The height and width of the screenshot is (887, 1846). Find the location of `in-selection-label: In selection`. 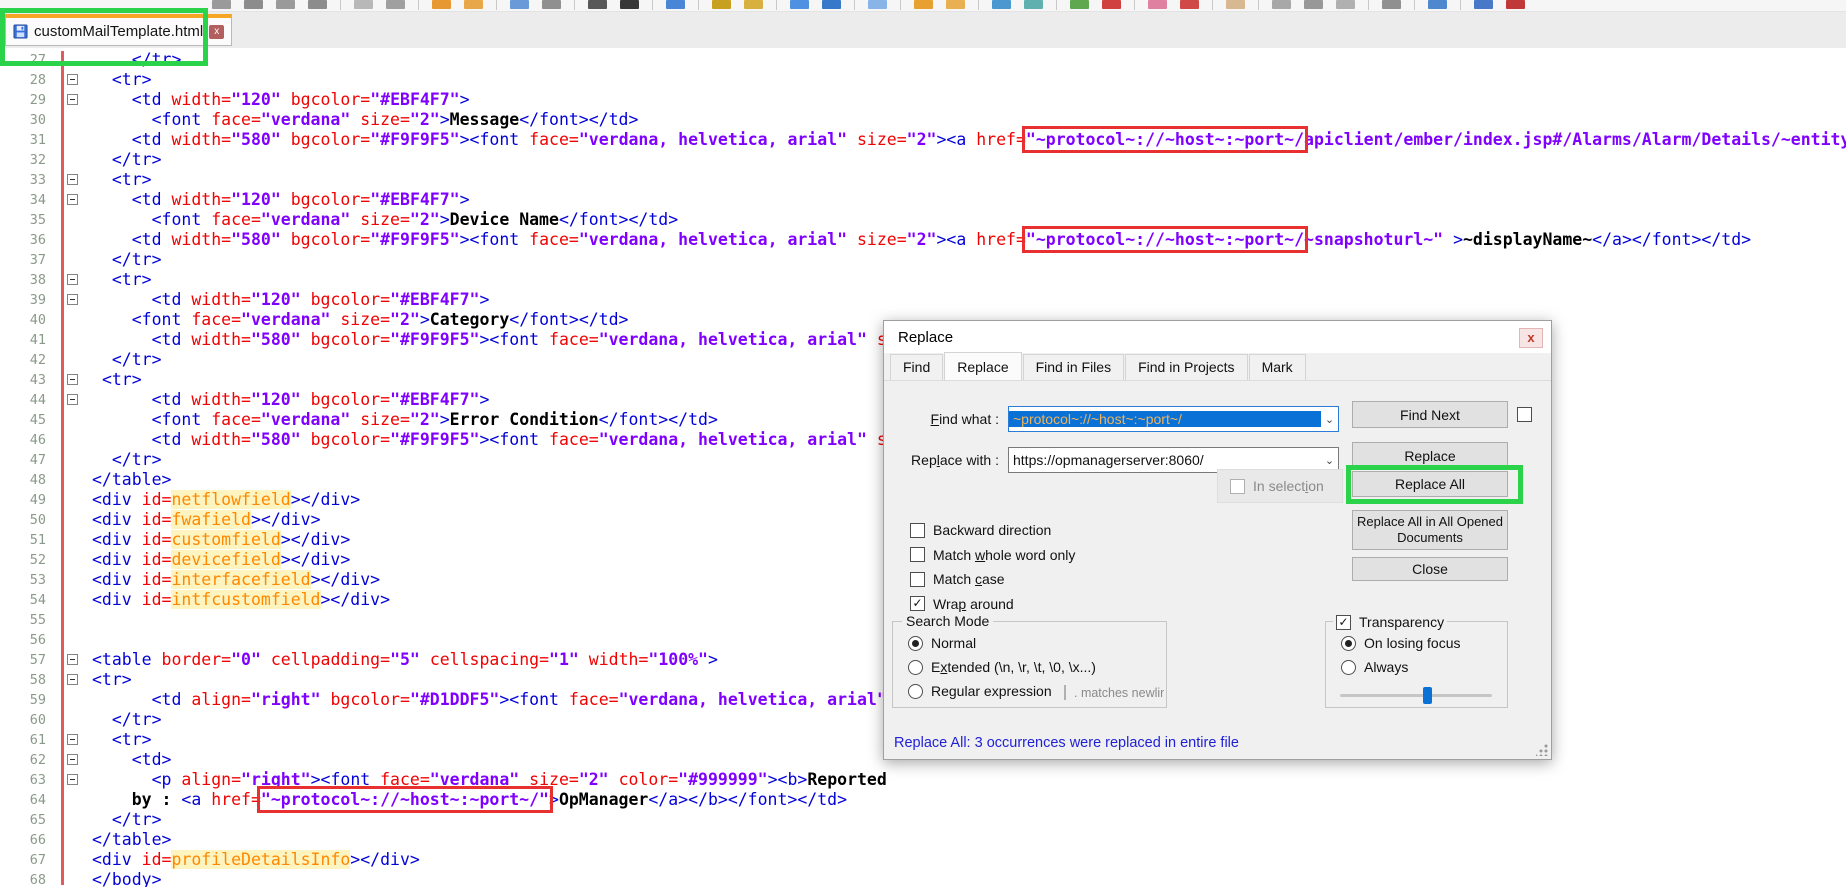

in-selection-label: In selection is located at coordinates (1288, 486).